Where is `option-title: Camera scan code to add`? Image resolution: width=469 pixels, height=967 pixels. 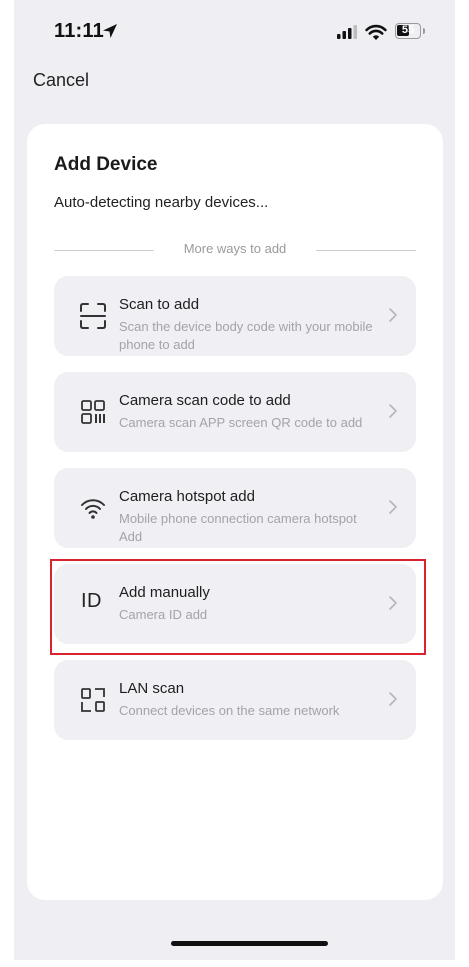 option-title: Camera scan code to add is located at coordinates (205, 400).